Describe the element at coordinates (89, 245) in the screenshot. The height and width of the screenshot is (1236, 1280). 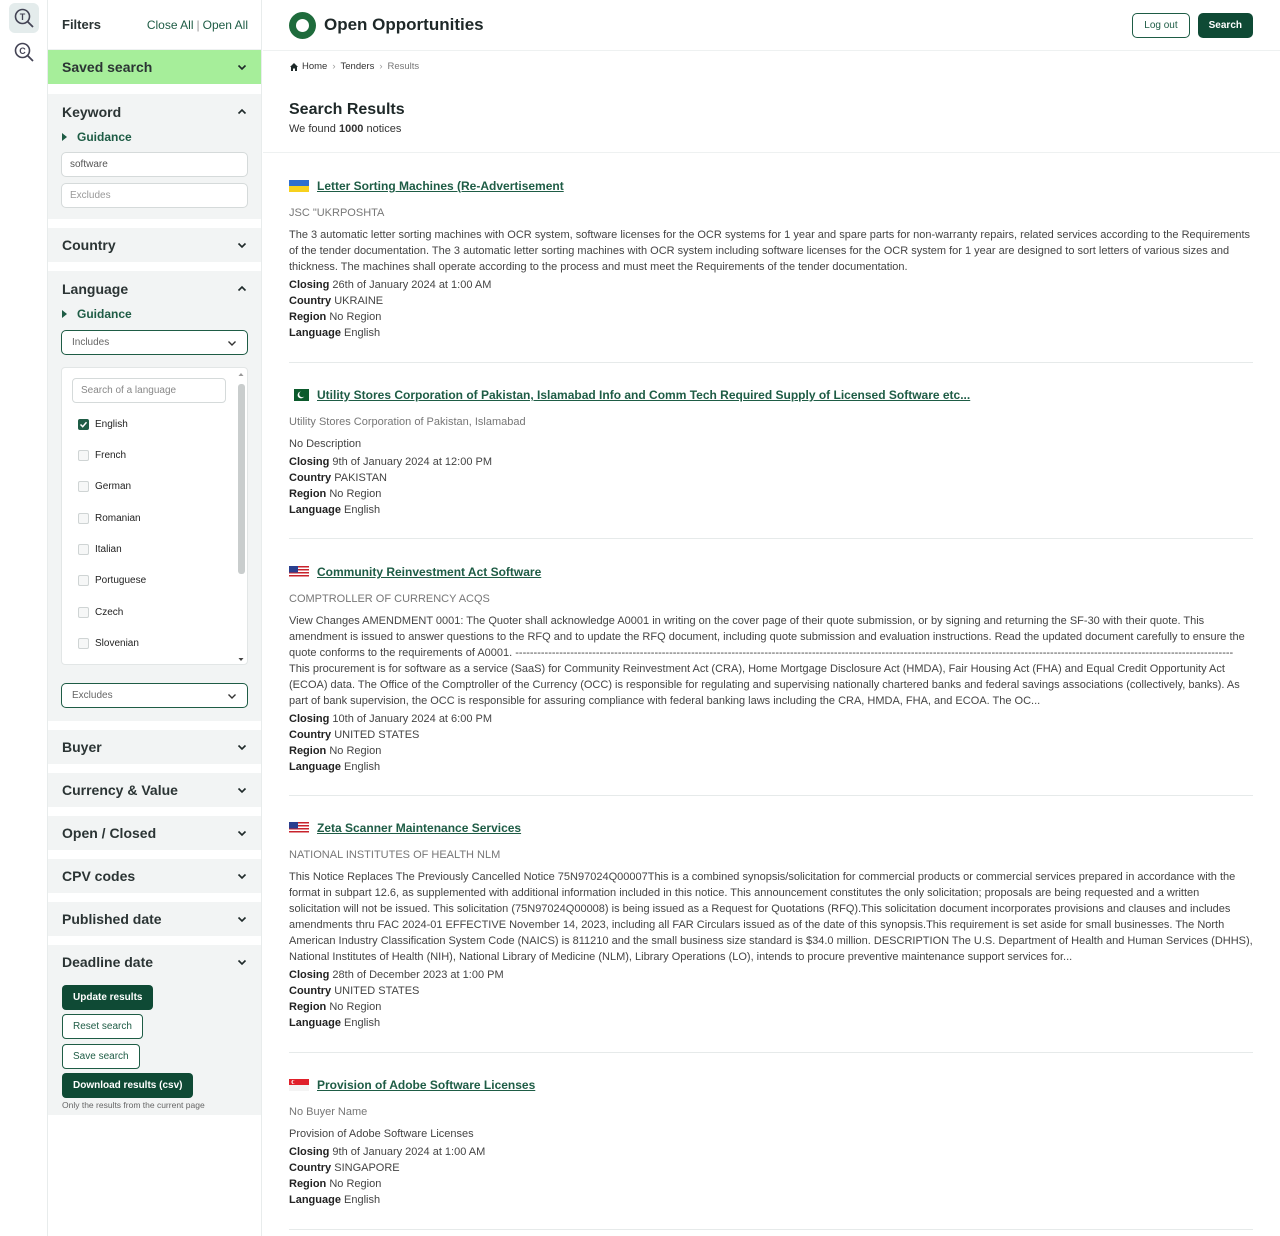
I see `country-title: Country` at that location.